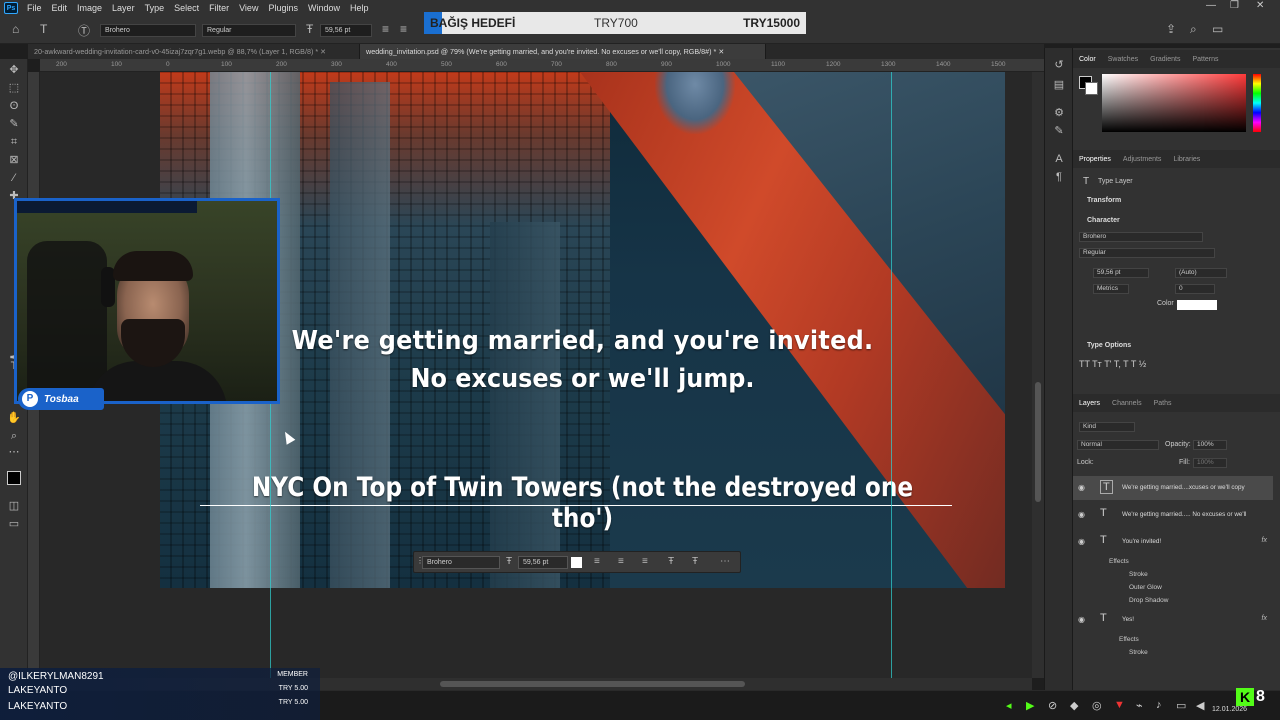  What do you see at coordinates (576, 562) in the screenshot?
I see `ctx-color-swatch` at bounding box center [576, 562].